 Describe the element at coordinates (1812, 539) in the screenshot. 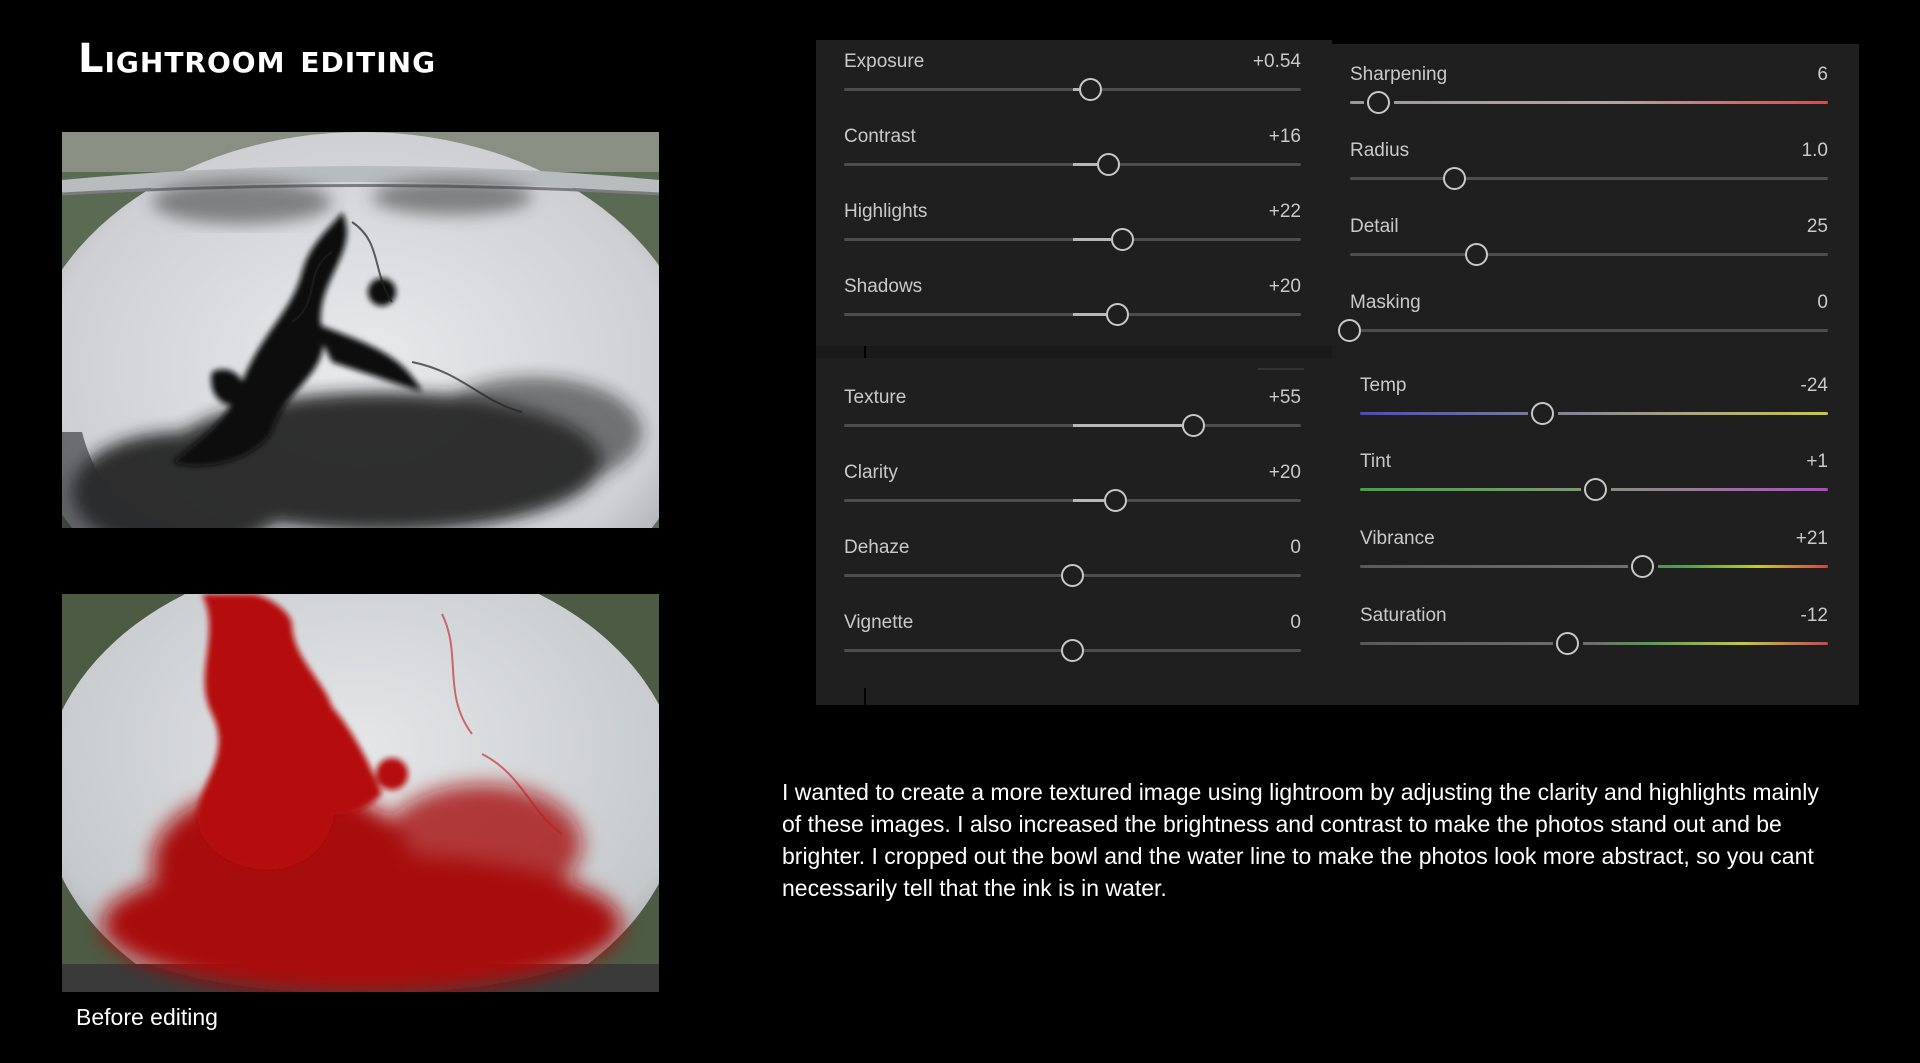

I see `slider-value: +21` at that location.